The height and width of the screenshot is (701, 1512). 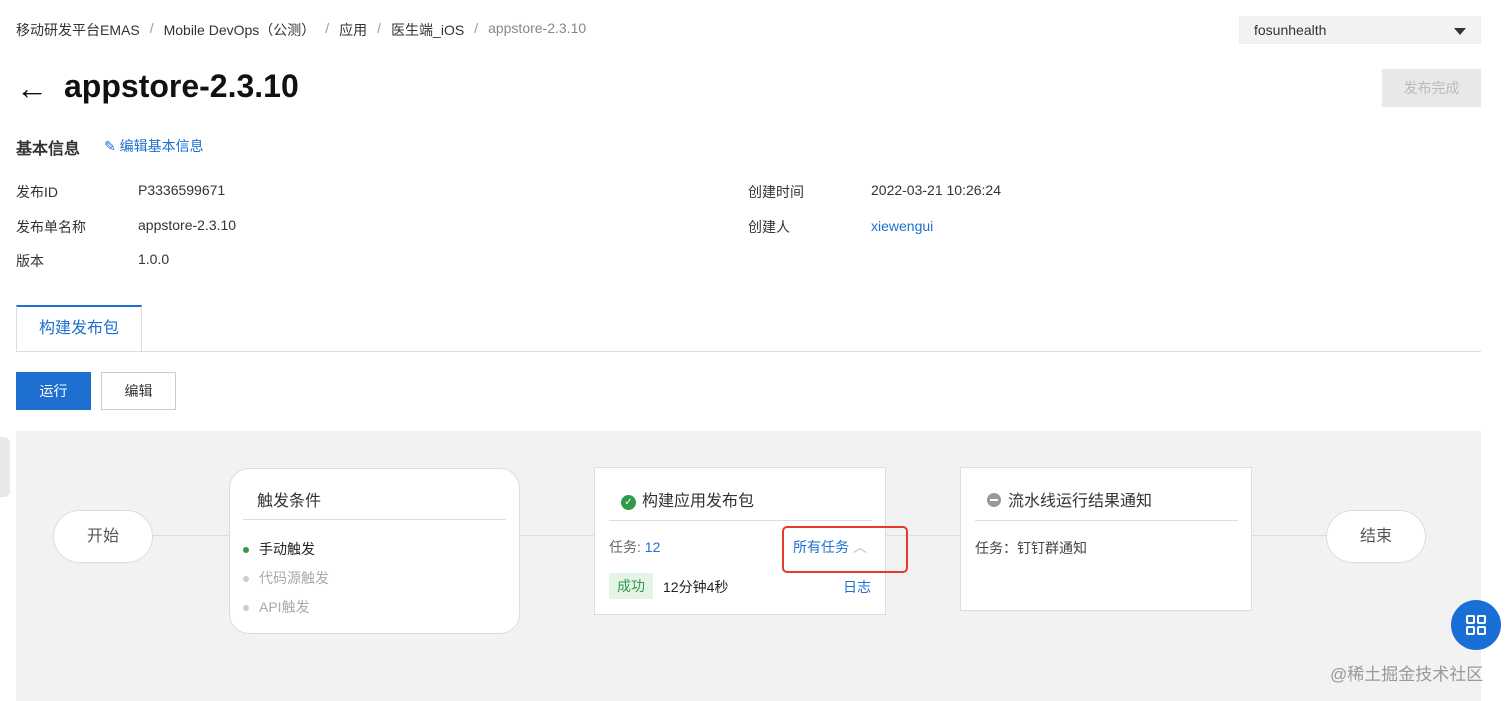 What do you see at coordinates (240, 30) in the screenshot?
I see `breadcrumb-item: Mobile DevOps（公测）` at bounding box center [240, 30].